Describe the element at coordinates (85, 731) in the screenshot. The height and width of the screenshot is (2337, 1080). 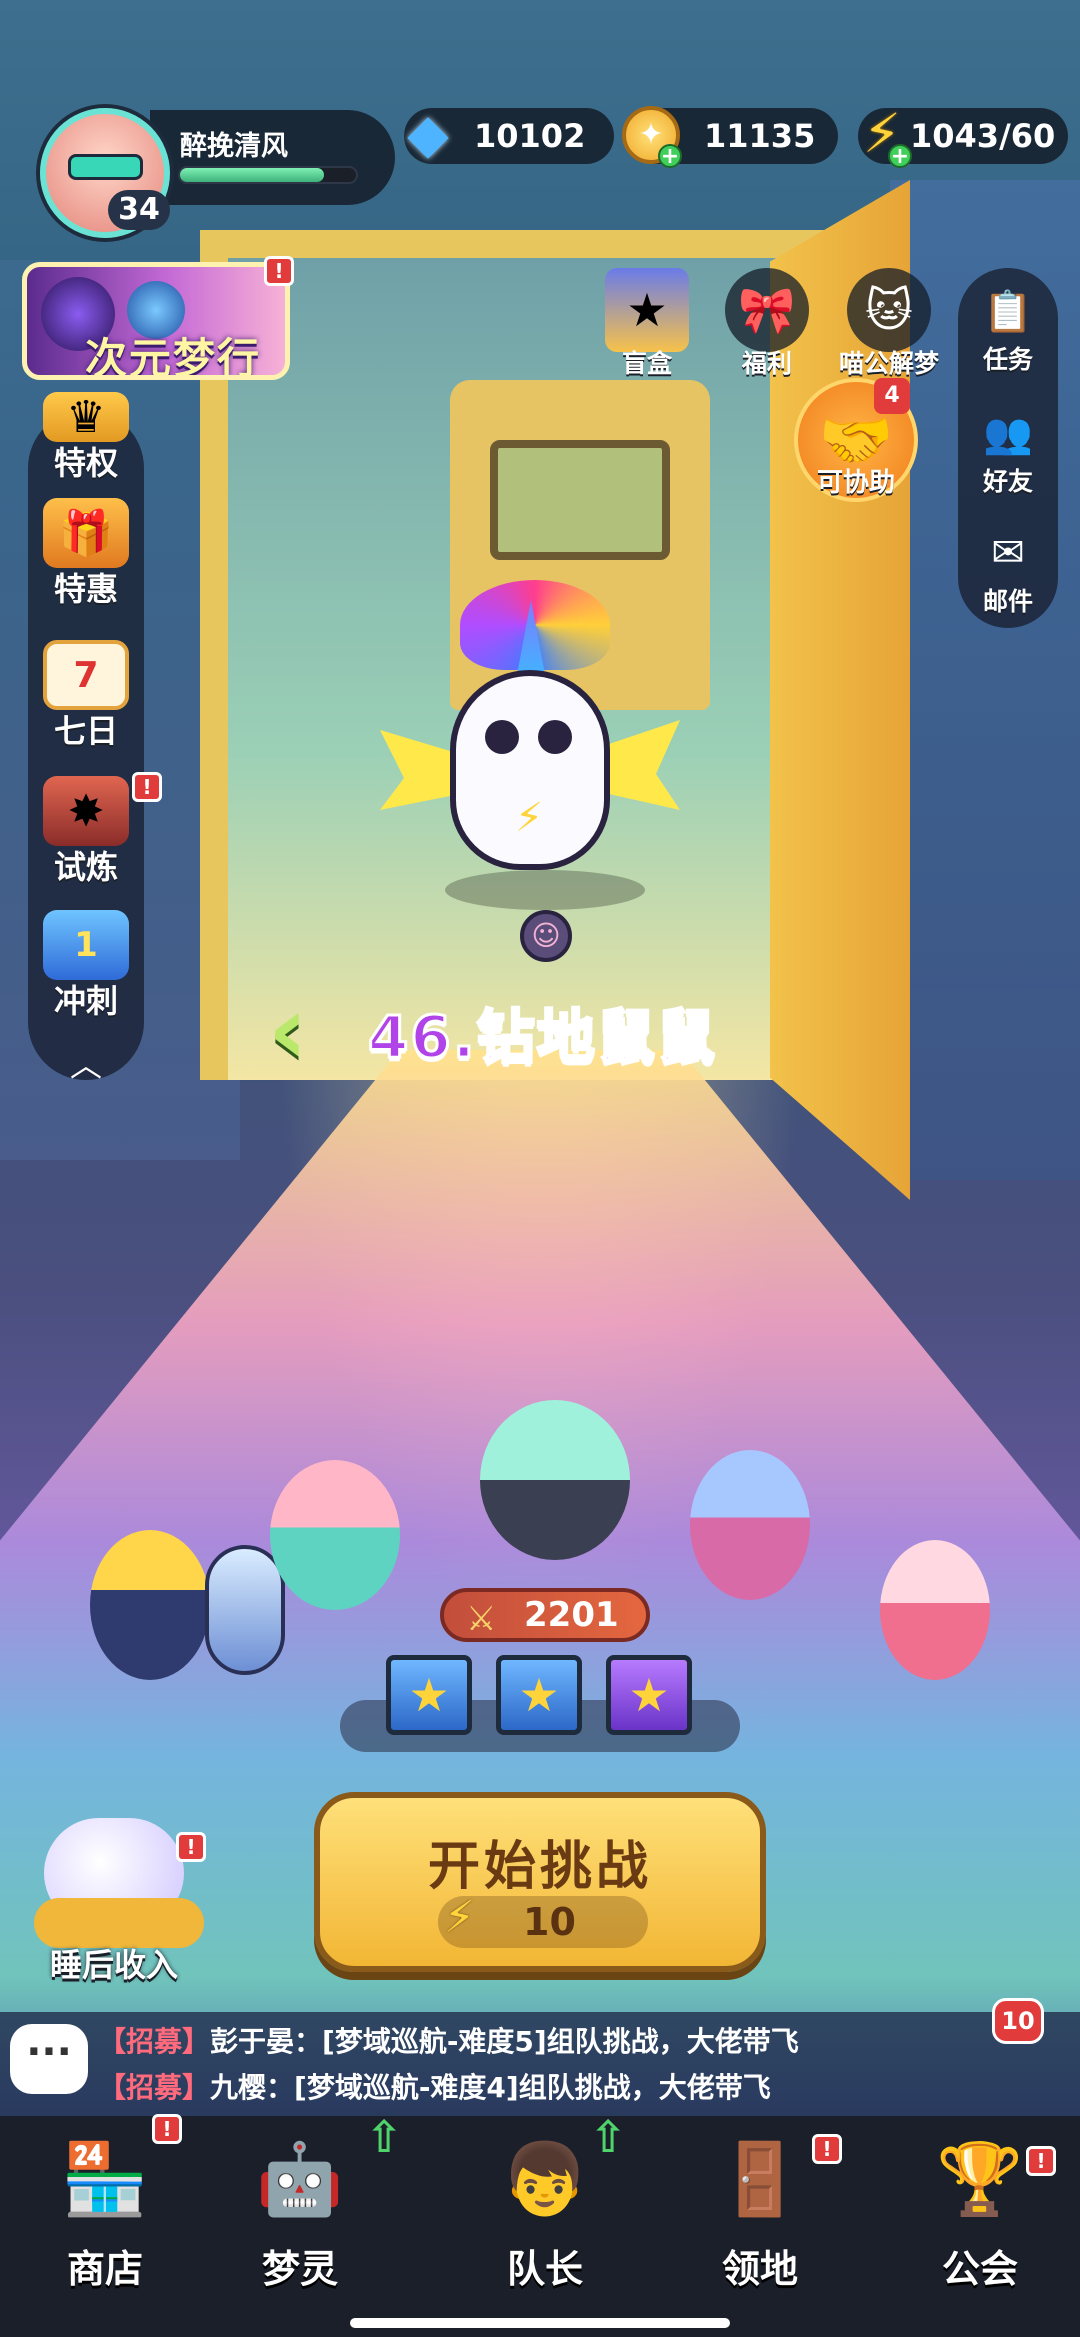
I see `menu-item-label: 七日` at that location.